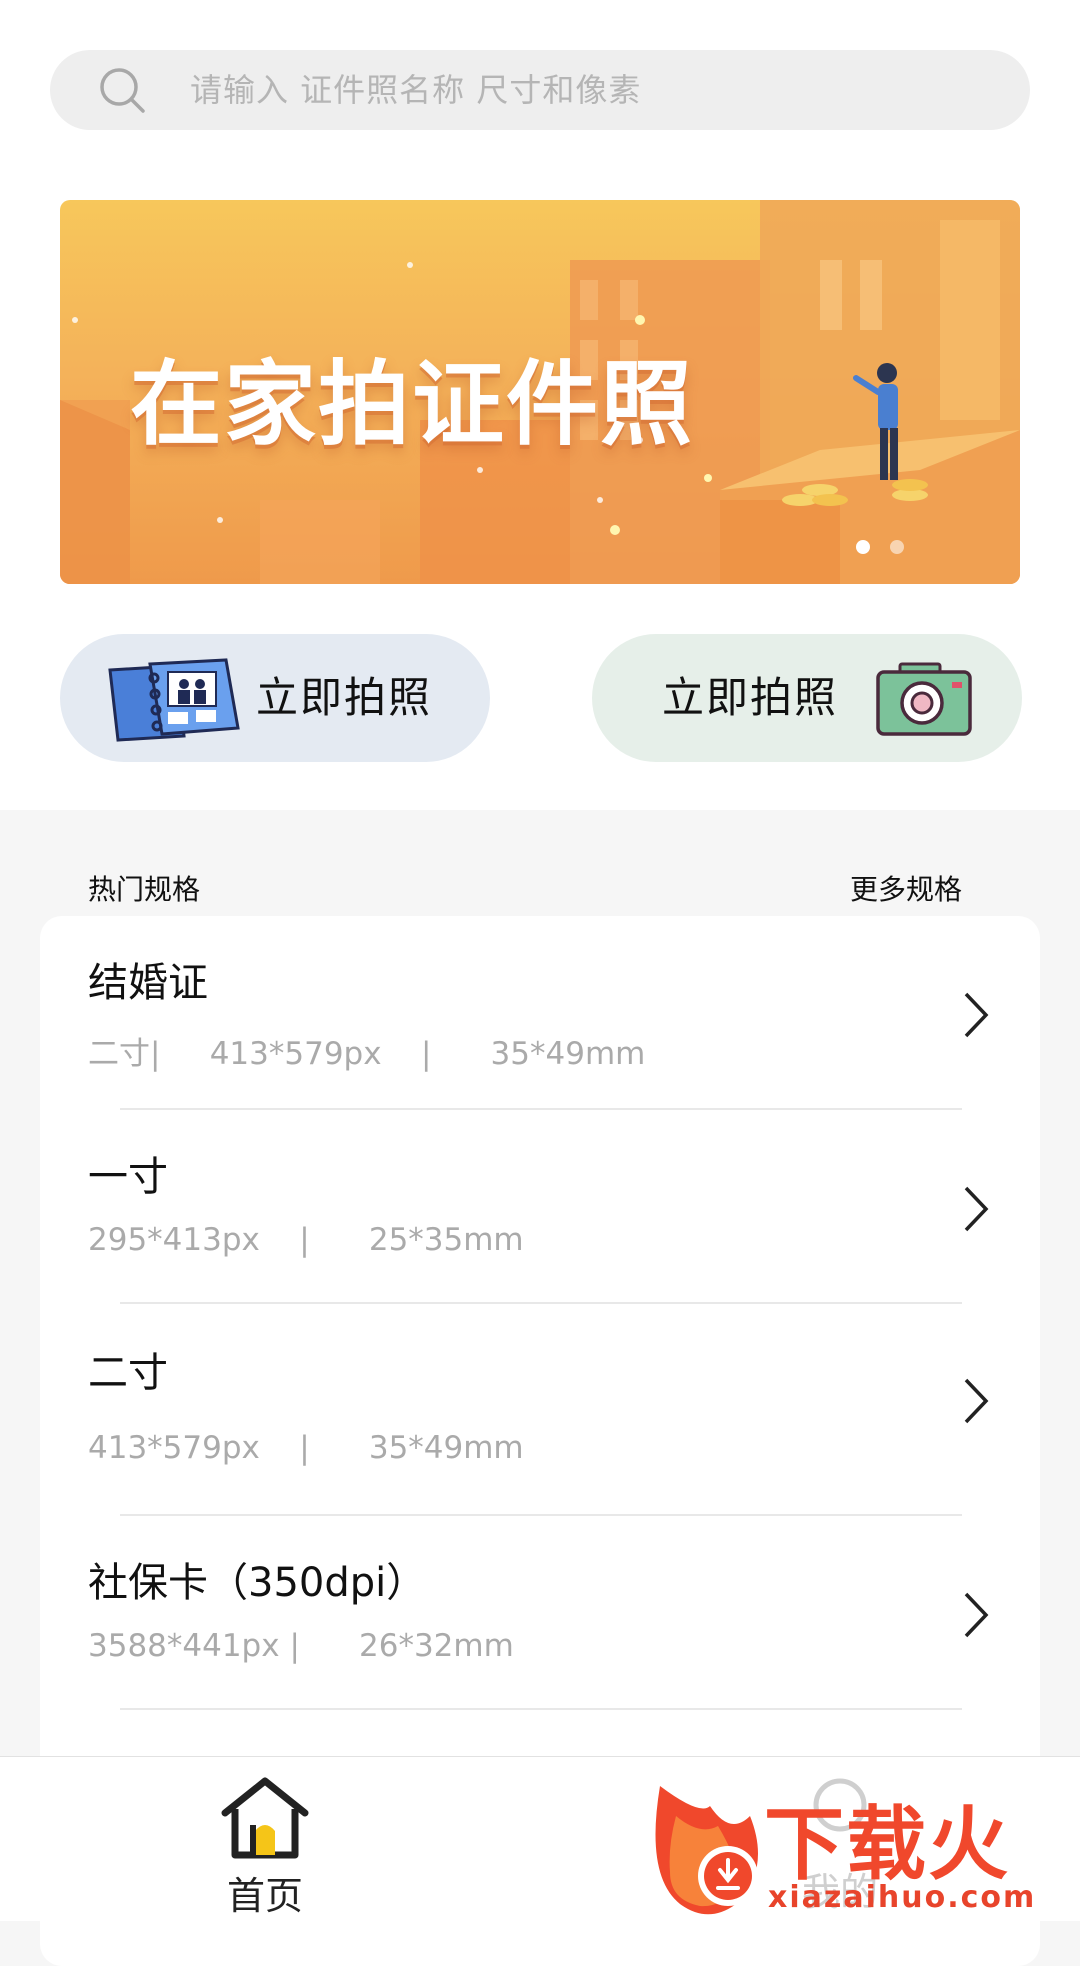 The height and width of the screenshot is (1966, 1080). What do you see at coordinates (706, 1850) in the screenshot?
I see `flame-logo-icon` at bounding box center [706, 1850].